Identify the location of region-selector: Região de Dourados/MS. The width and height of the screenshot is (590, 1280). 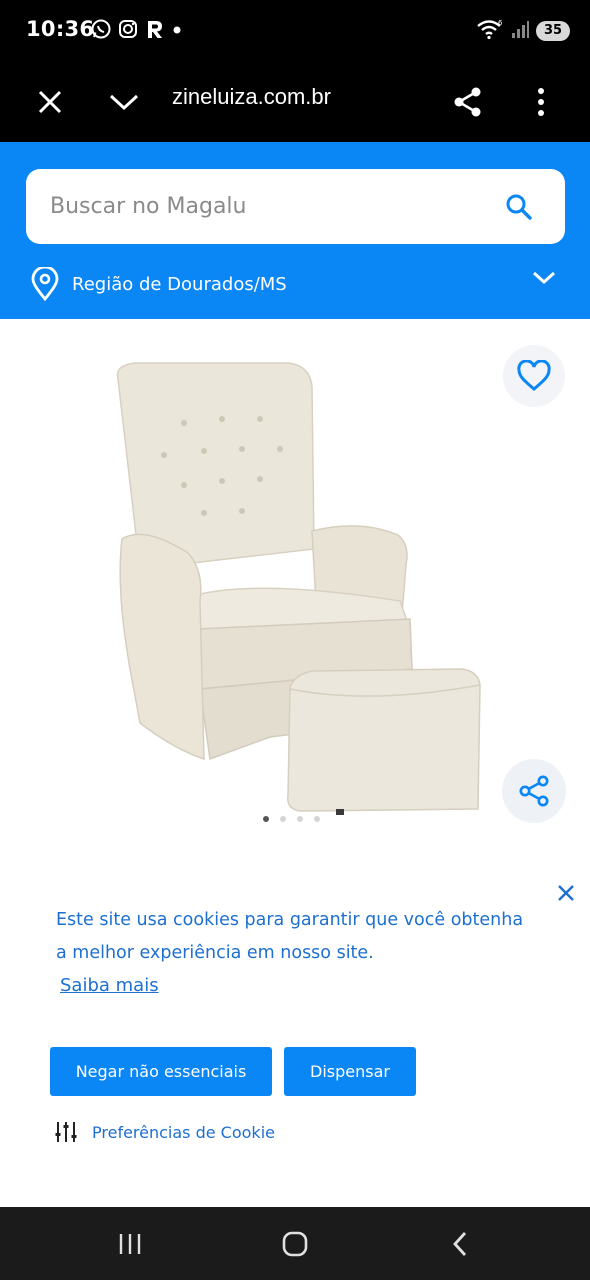
(295, 284).